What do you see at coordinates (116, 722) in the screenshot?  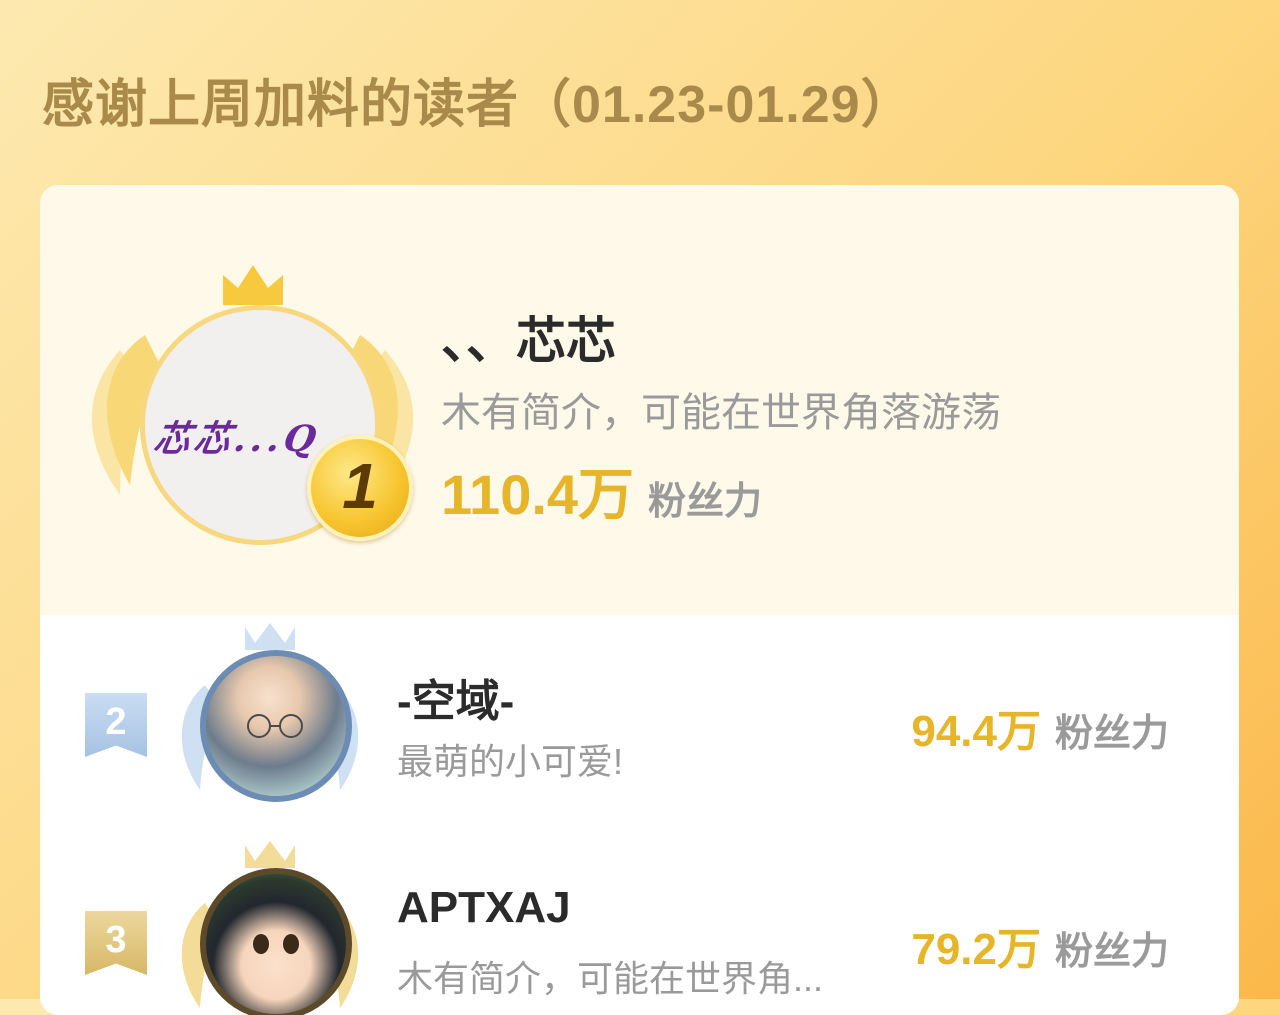 I see `rank-number: 2` at bounding box center [116, 722].